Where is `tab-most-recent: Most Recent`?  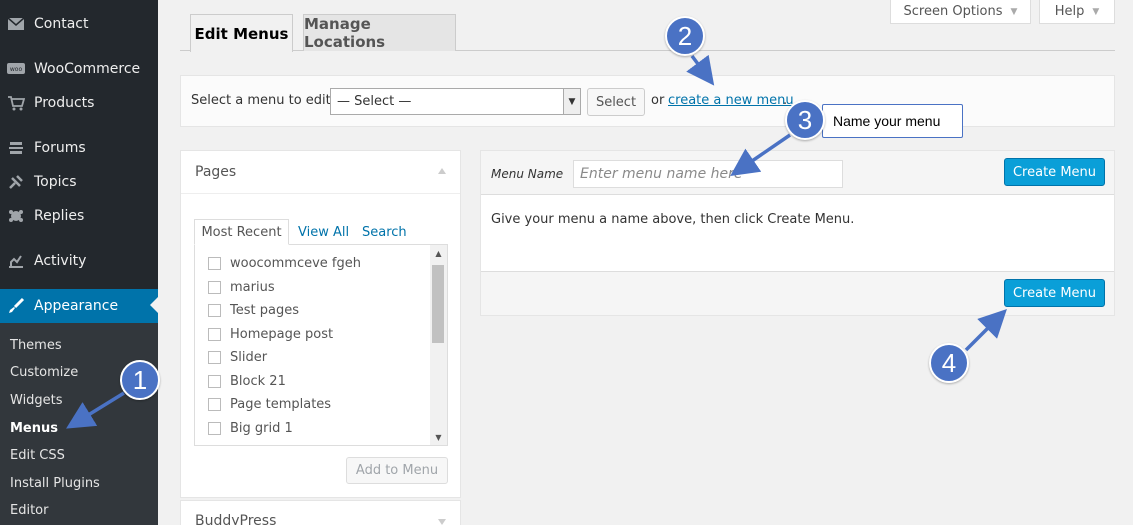 tab-most-recent: Most Recent is located at coordinates (241, 232).